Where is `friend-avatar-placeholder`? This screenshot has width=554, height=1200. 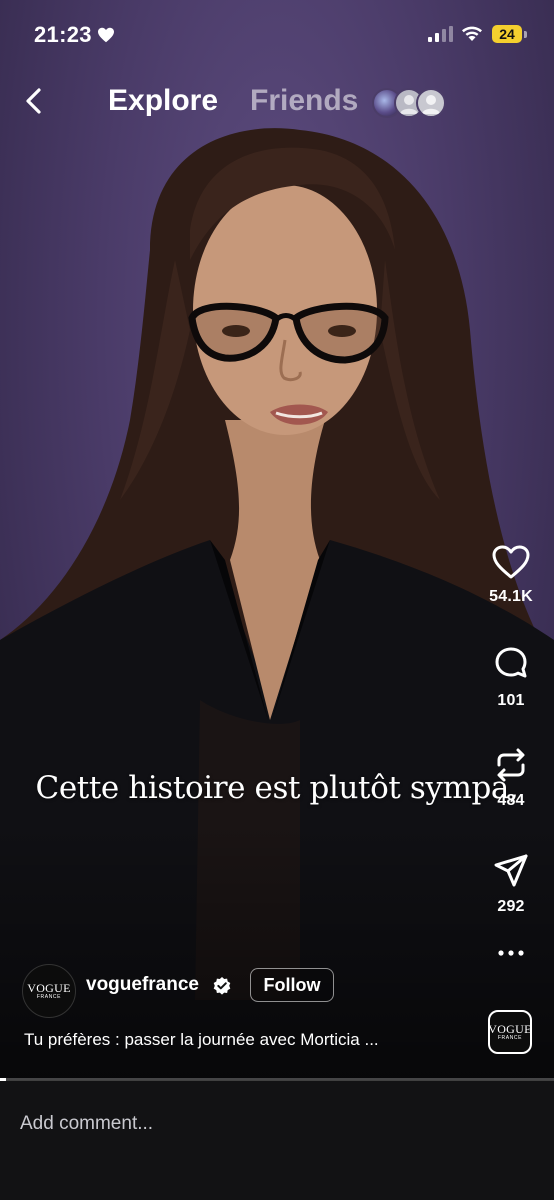
friend-avatar-placeholder is located at coordinates (431, 103).